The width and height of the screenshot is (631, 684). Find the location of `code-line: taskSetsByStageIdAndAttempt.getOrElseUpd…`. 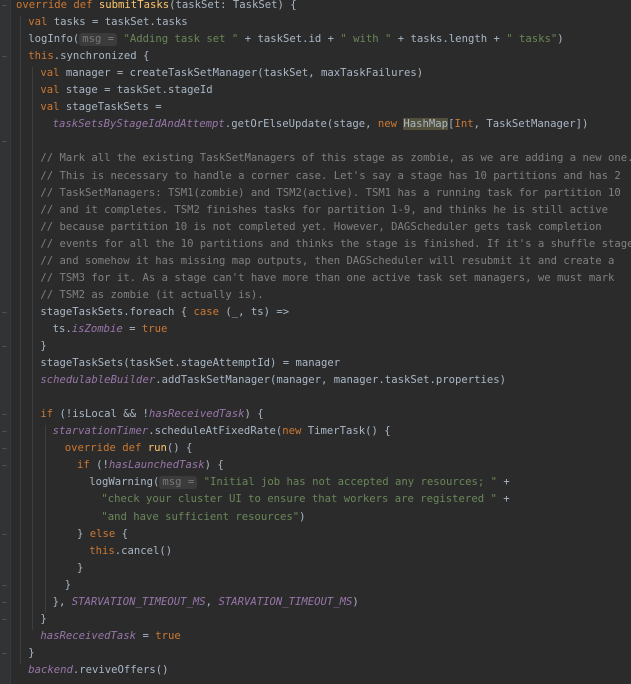

code-line: taskSetsByStageIdAndAttempt.getOrElseUpd… is located at coordinates (294, 124).